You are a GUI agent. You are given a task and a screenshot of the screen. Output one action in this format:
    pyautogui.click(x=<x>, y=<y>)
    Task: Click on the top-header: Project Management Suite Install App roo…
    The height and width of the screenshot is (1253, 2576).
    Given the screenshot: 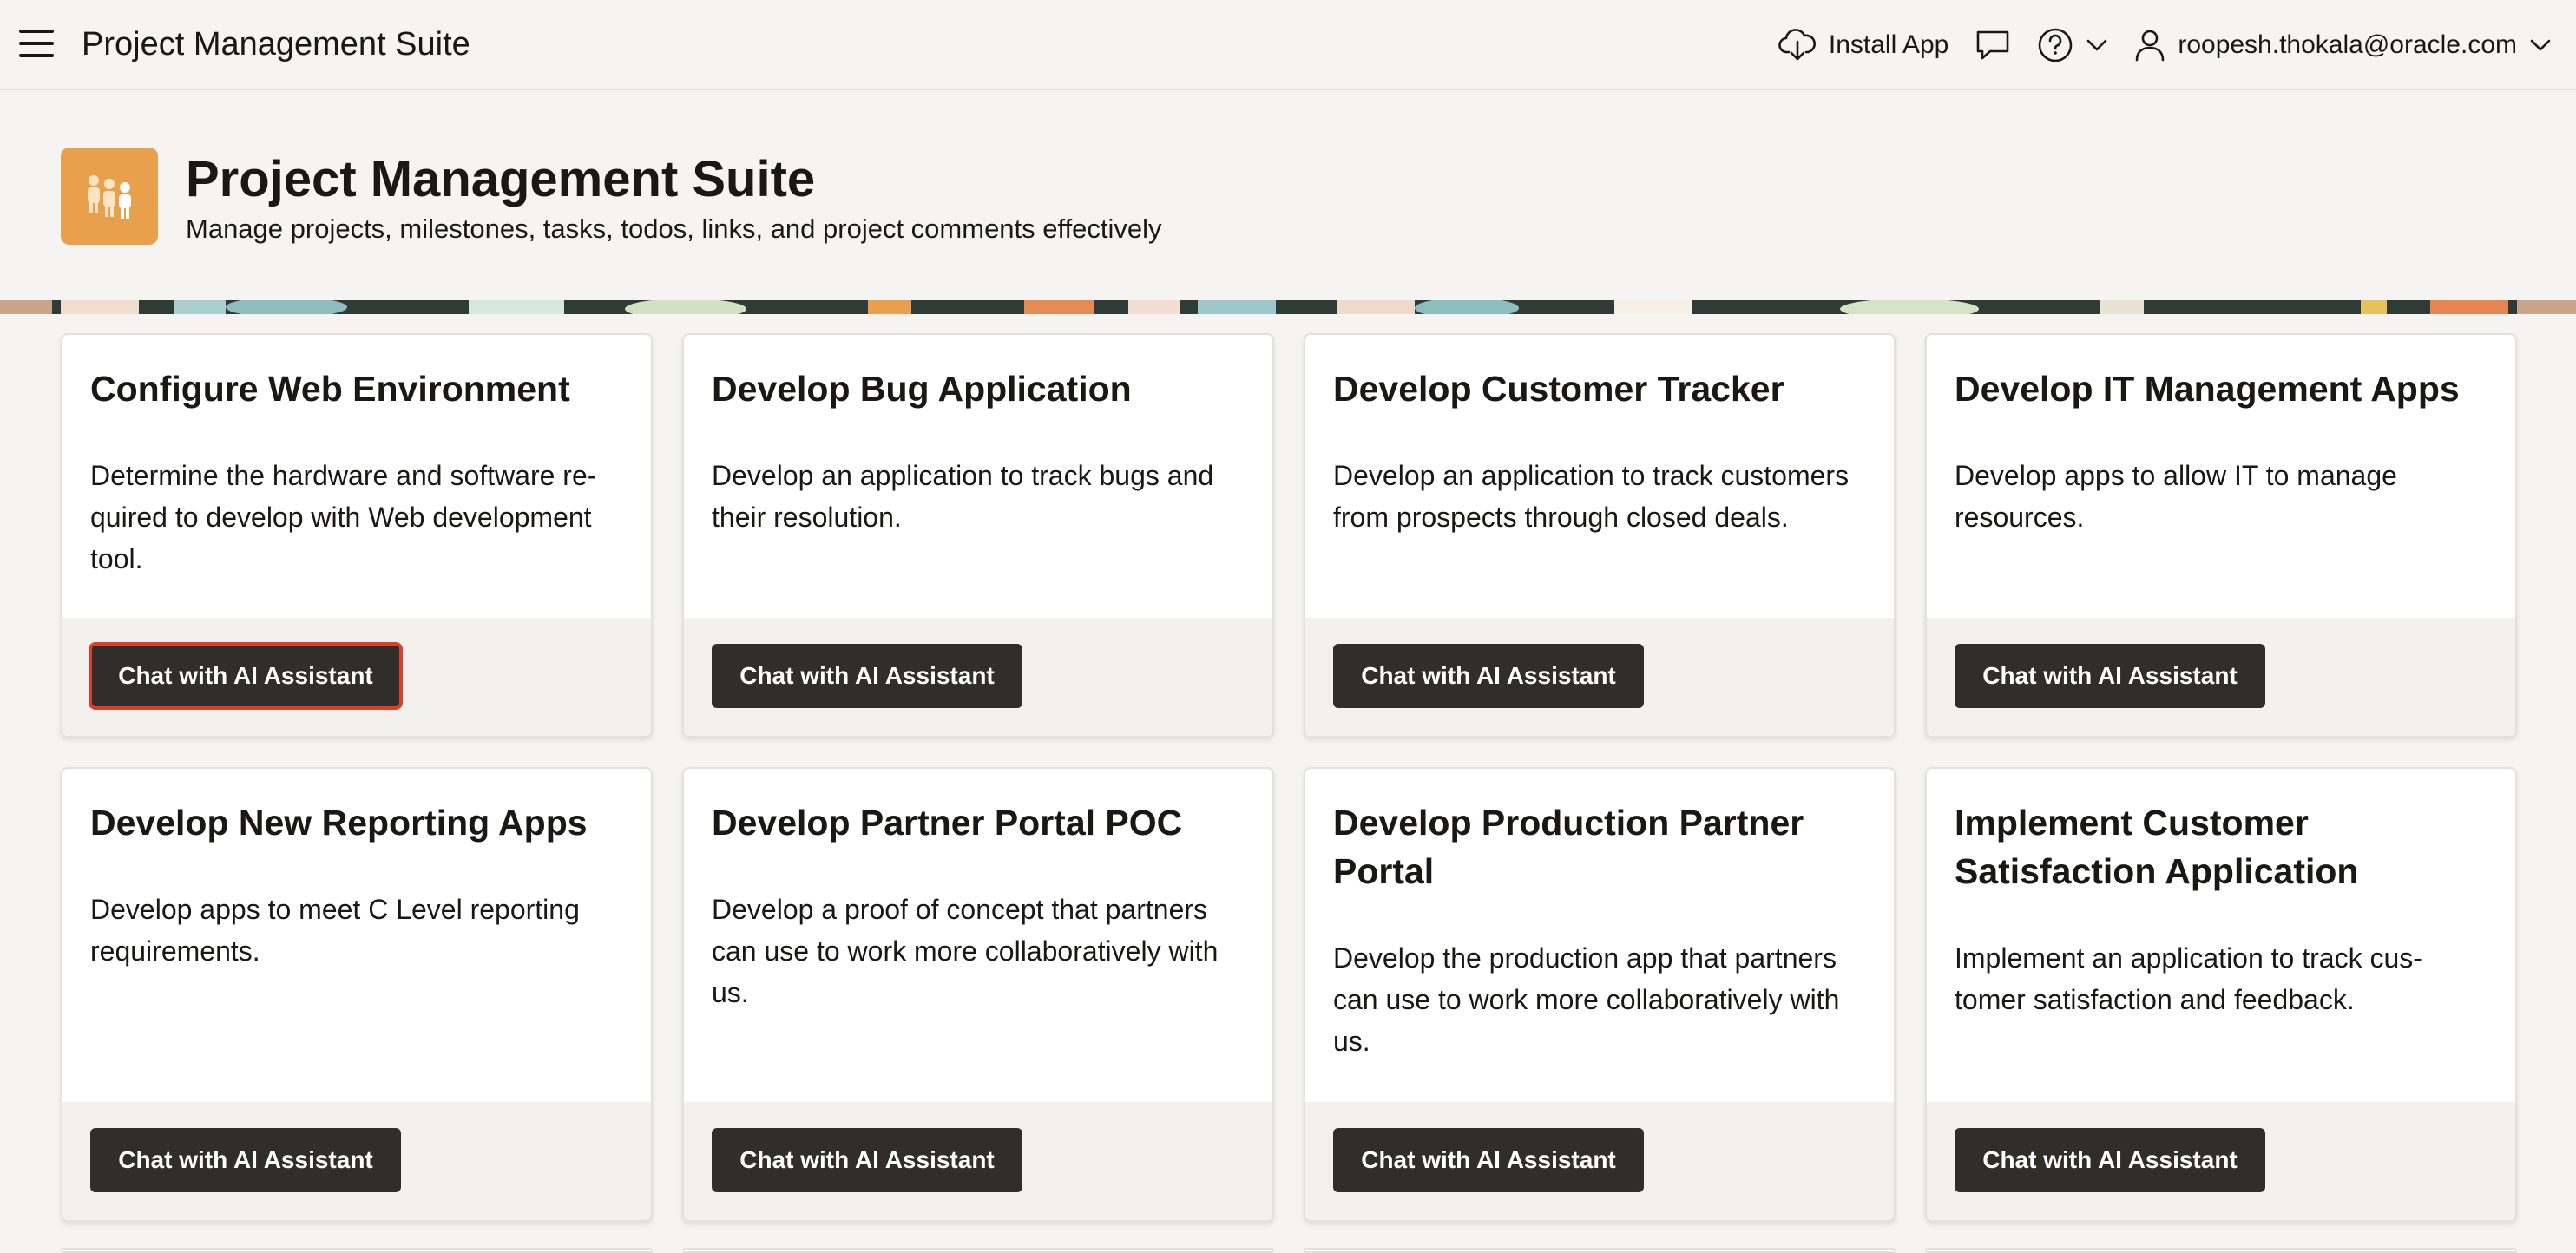 What is the action you would take?
    pyautogui.click(x=1288, y=45)
    